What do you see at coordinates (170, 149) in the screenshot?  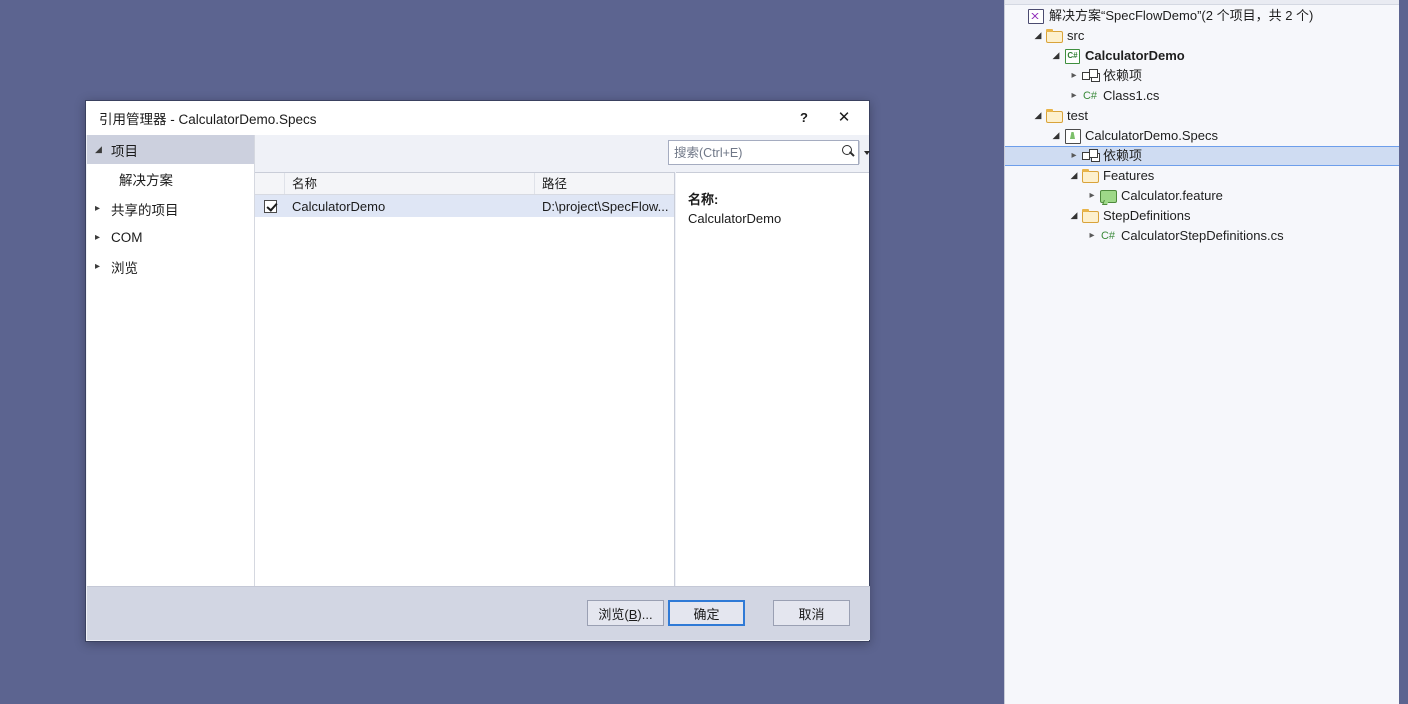 I see `nav-item-projects: 项目` at bounding box center [170, 149].